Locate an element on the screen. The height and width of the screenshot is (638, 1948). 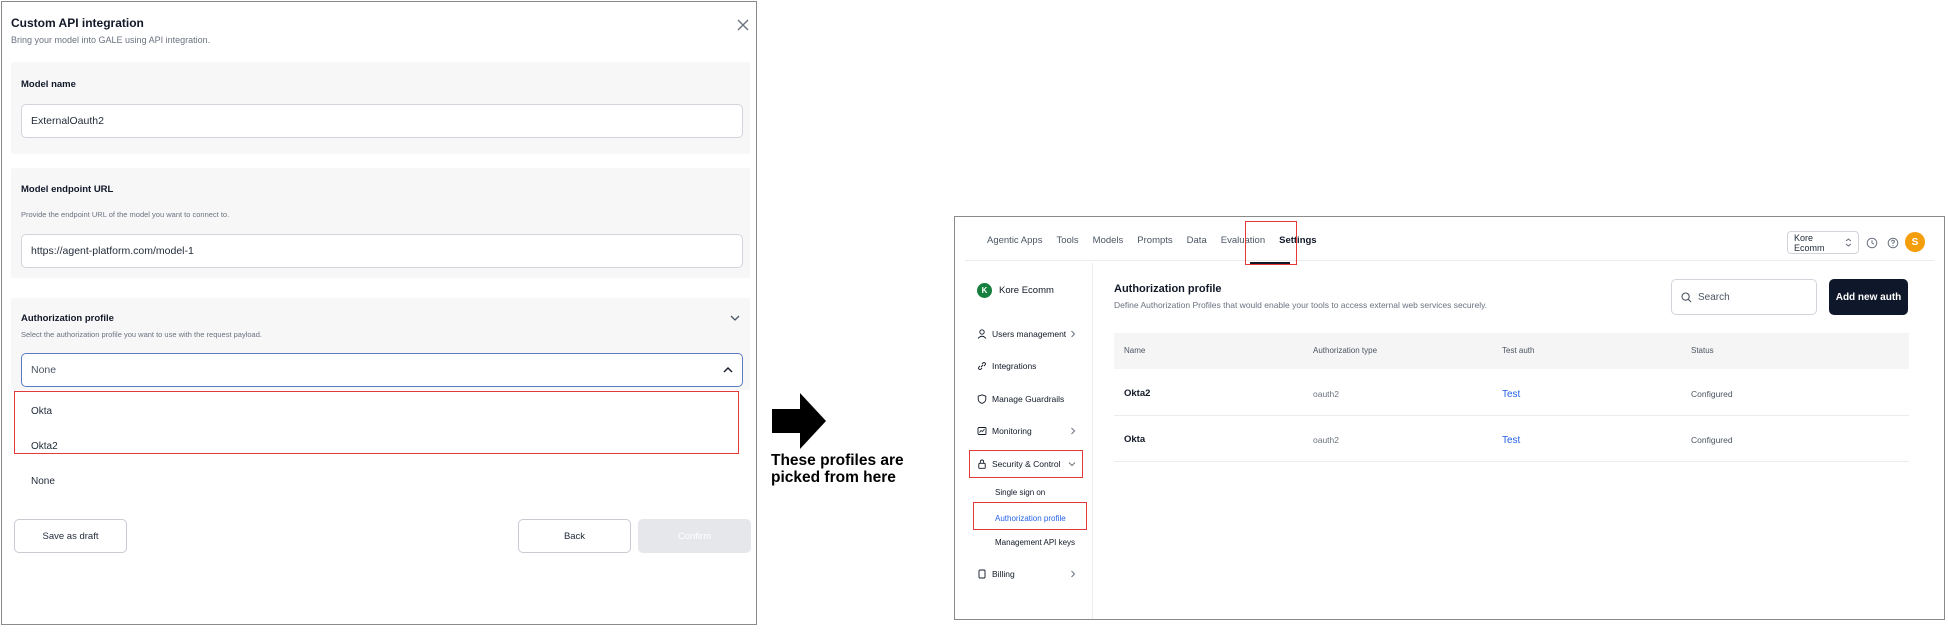
sidebar-item-label: Users management is located at coordinates (1029, 334).